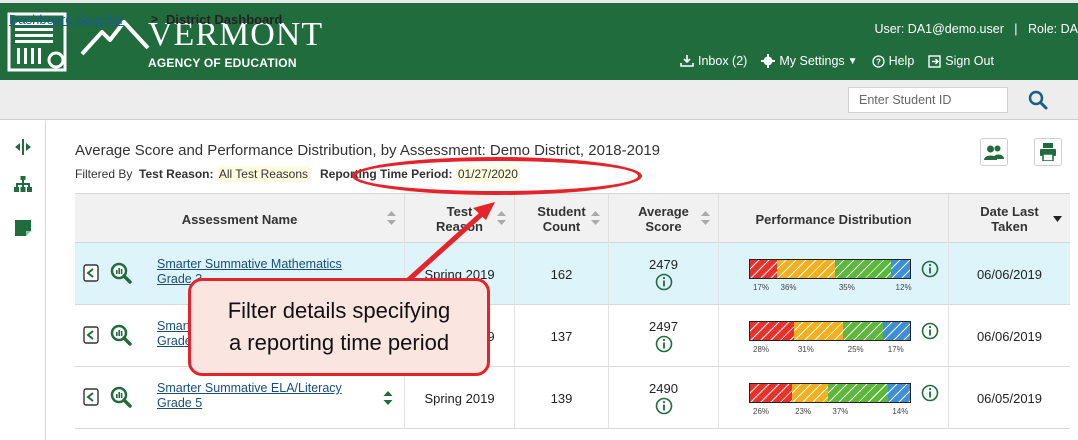  Describe the element at coordinates (934, 61) in the screenshot. I see `sign-out-icon` at that location.